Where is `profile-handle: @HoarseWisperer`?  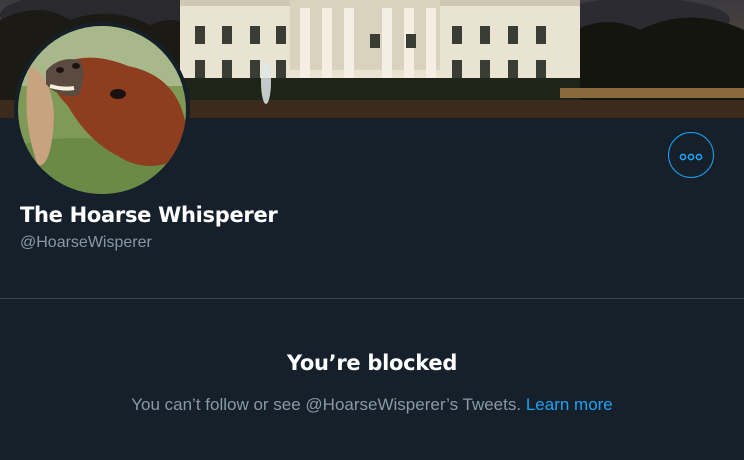 profile-handle: @HoarseWisperer is located at coordinates (86, 242).